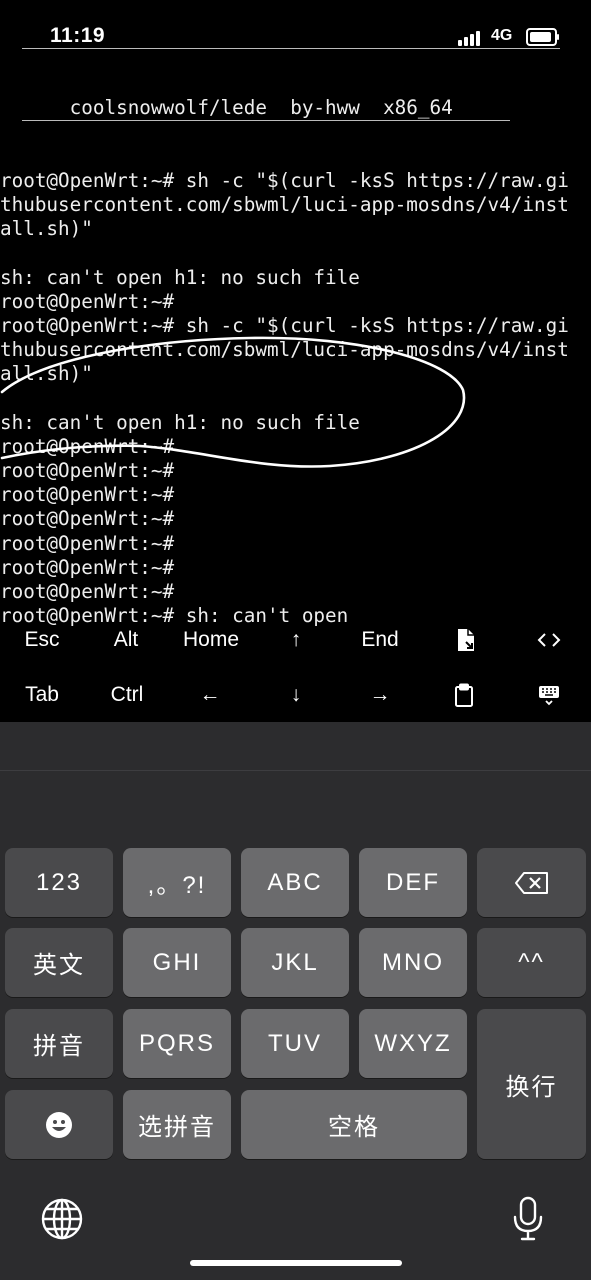 The width and height of the screenshot is (591, 1280). Describe the element at coordinates (78, 35) in the screenshot. I see `status-time: 11:19` at that location.